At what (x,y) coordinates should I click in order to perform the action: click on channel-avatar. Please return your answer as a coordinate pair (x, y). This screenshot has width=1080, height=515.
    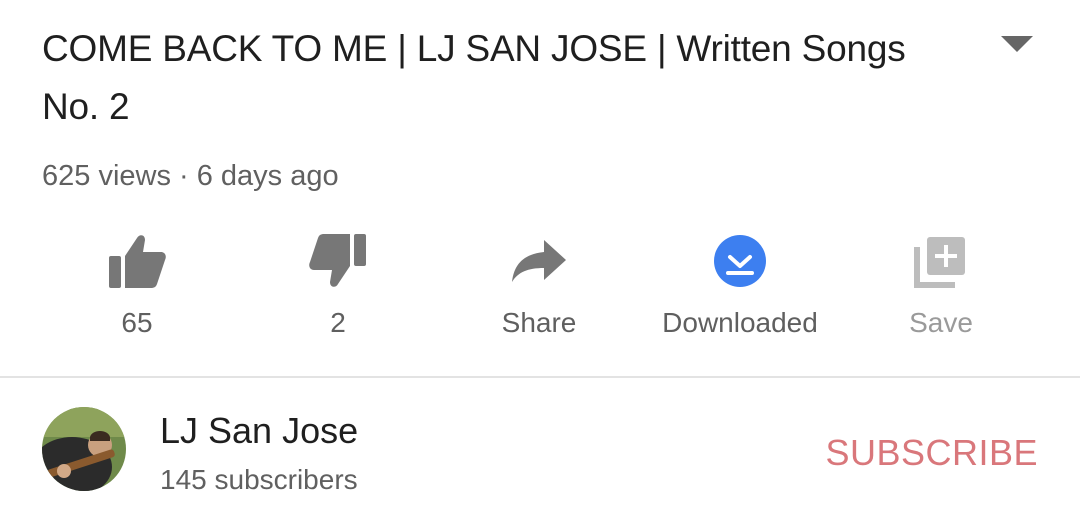
    Looking at the image, I should click on (84, 449).